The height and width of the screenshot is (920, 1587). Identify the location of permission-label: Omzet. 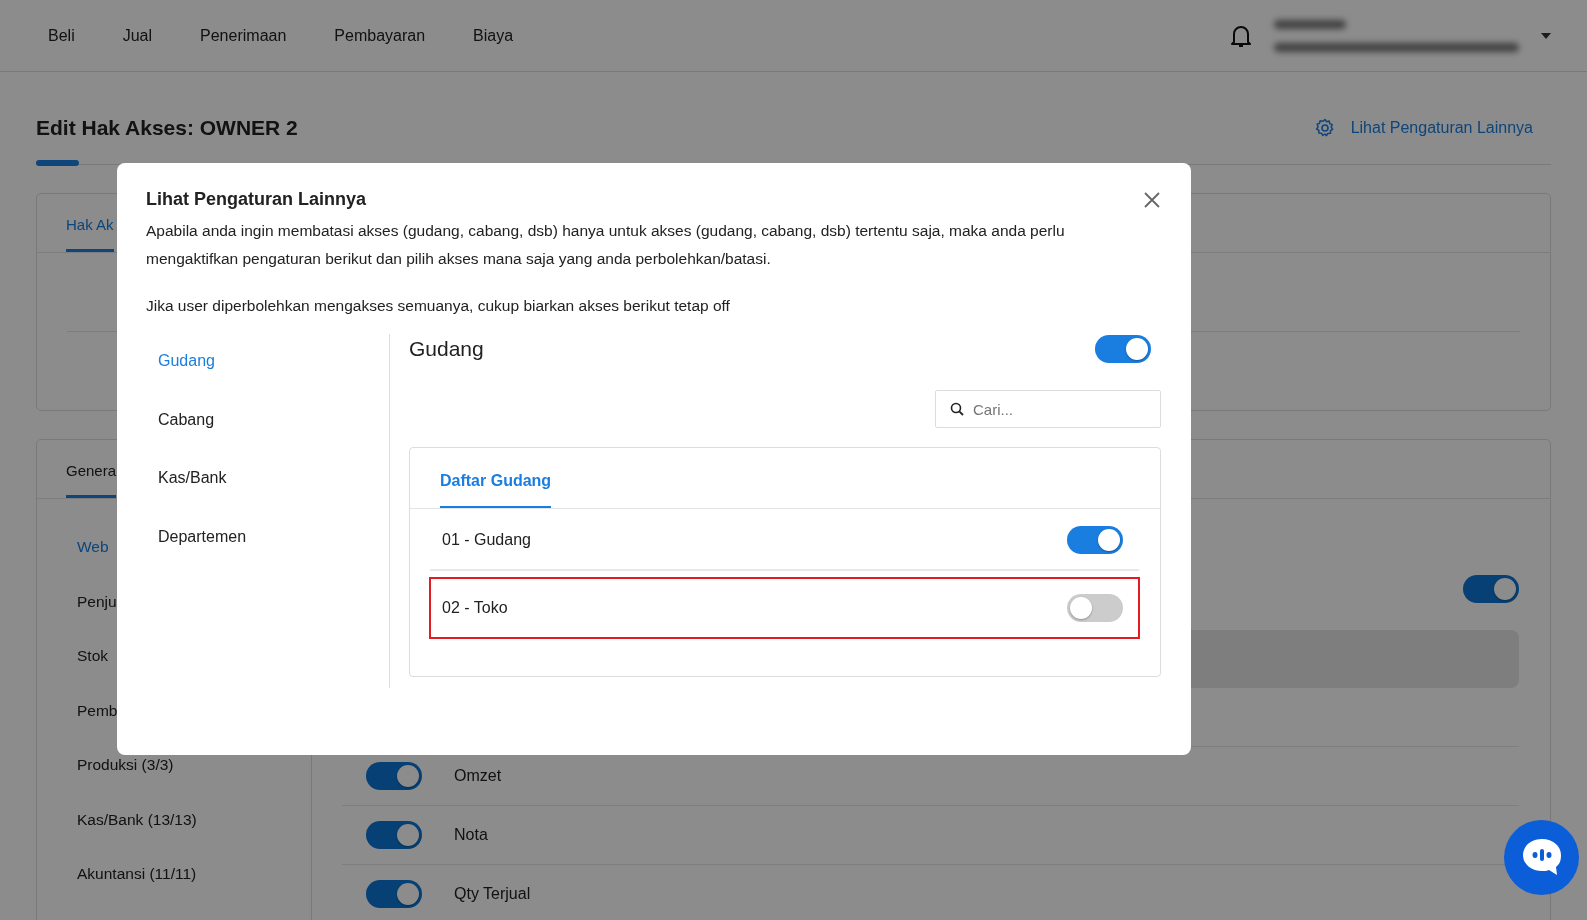
(478, 776).